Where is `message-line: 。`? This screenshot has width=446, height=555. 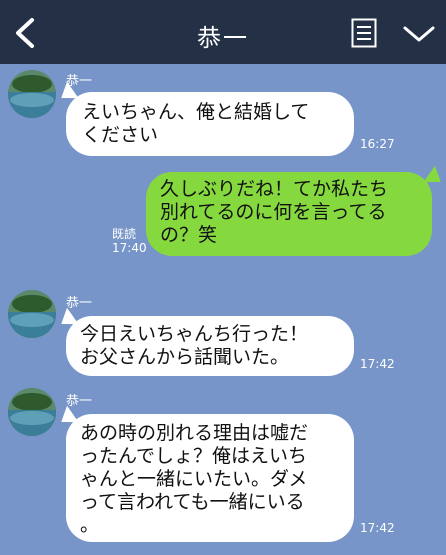 message-line: 。 is located at coordinates (90, 525).